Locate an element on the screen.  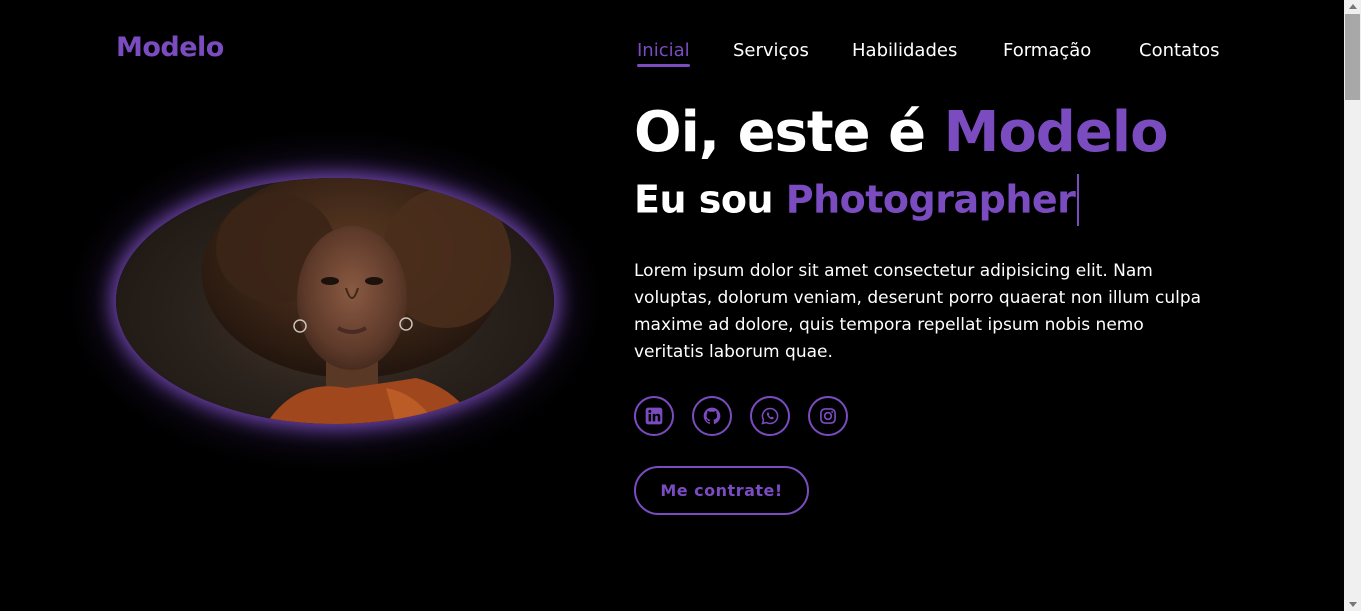
instagram-icon is located at coordinates (828, 416).